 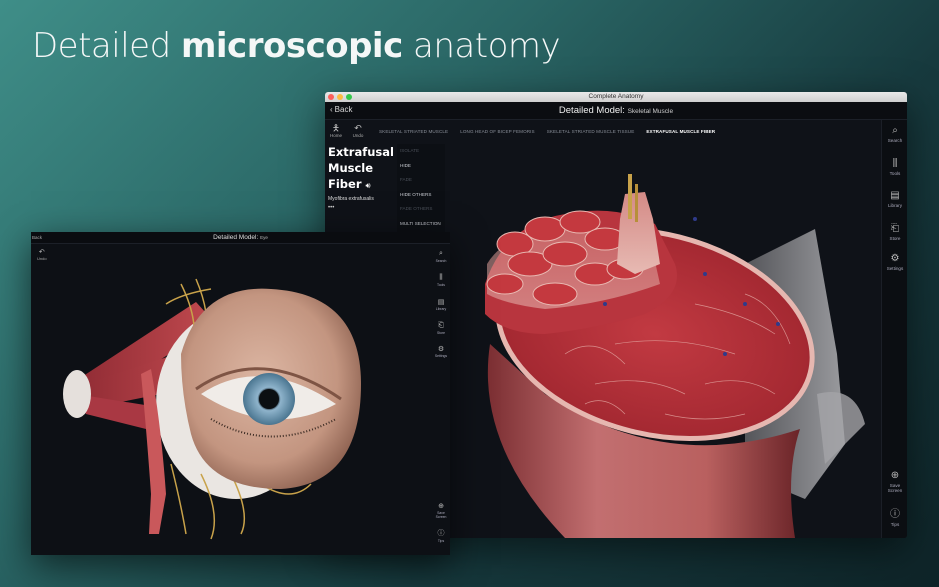 I want to click on headline-bold: microscopic, so click(x=291, y=46).